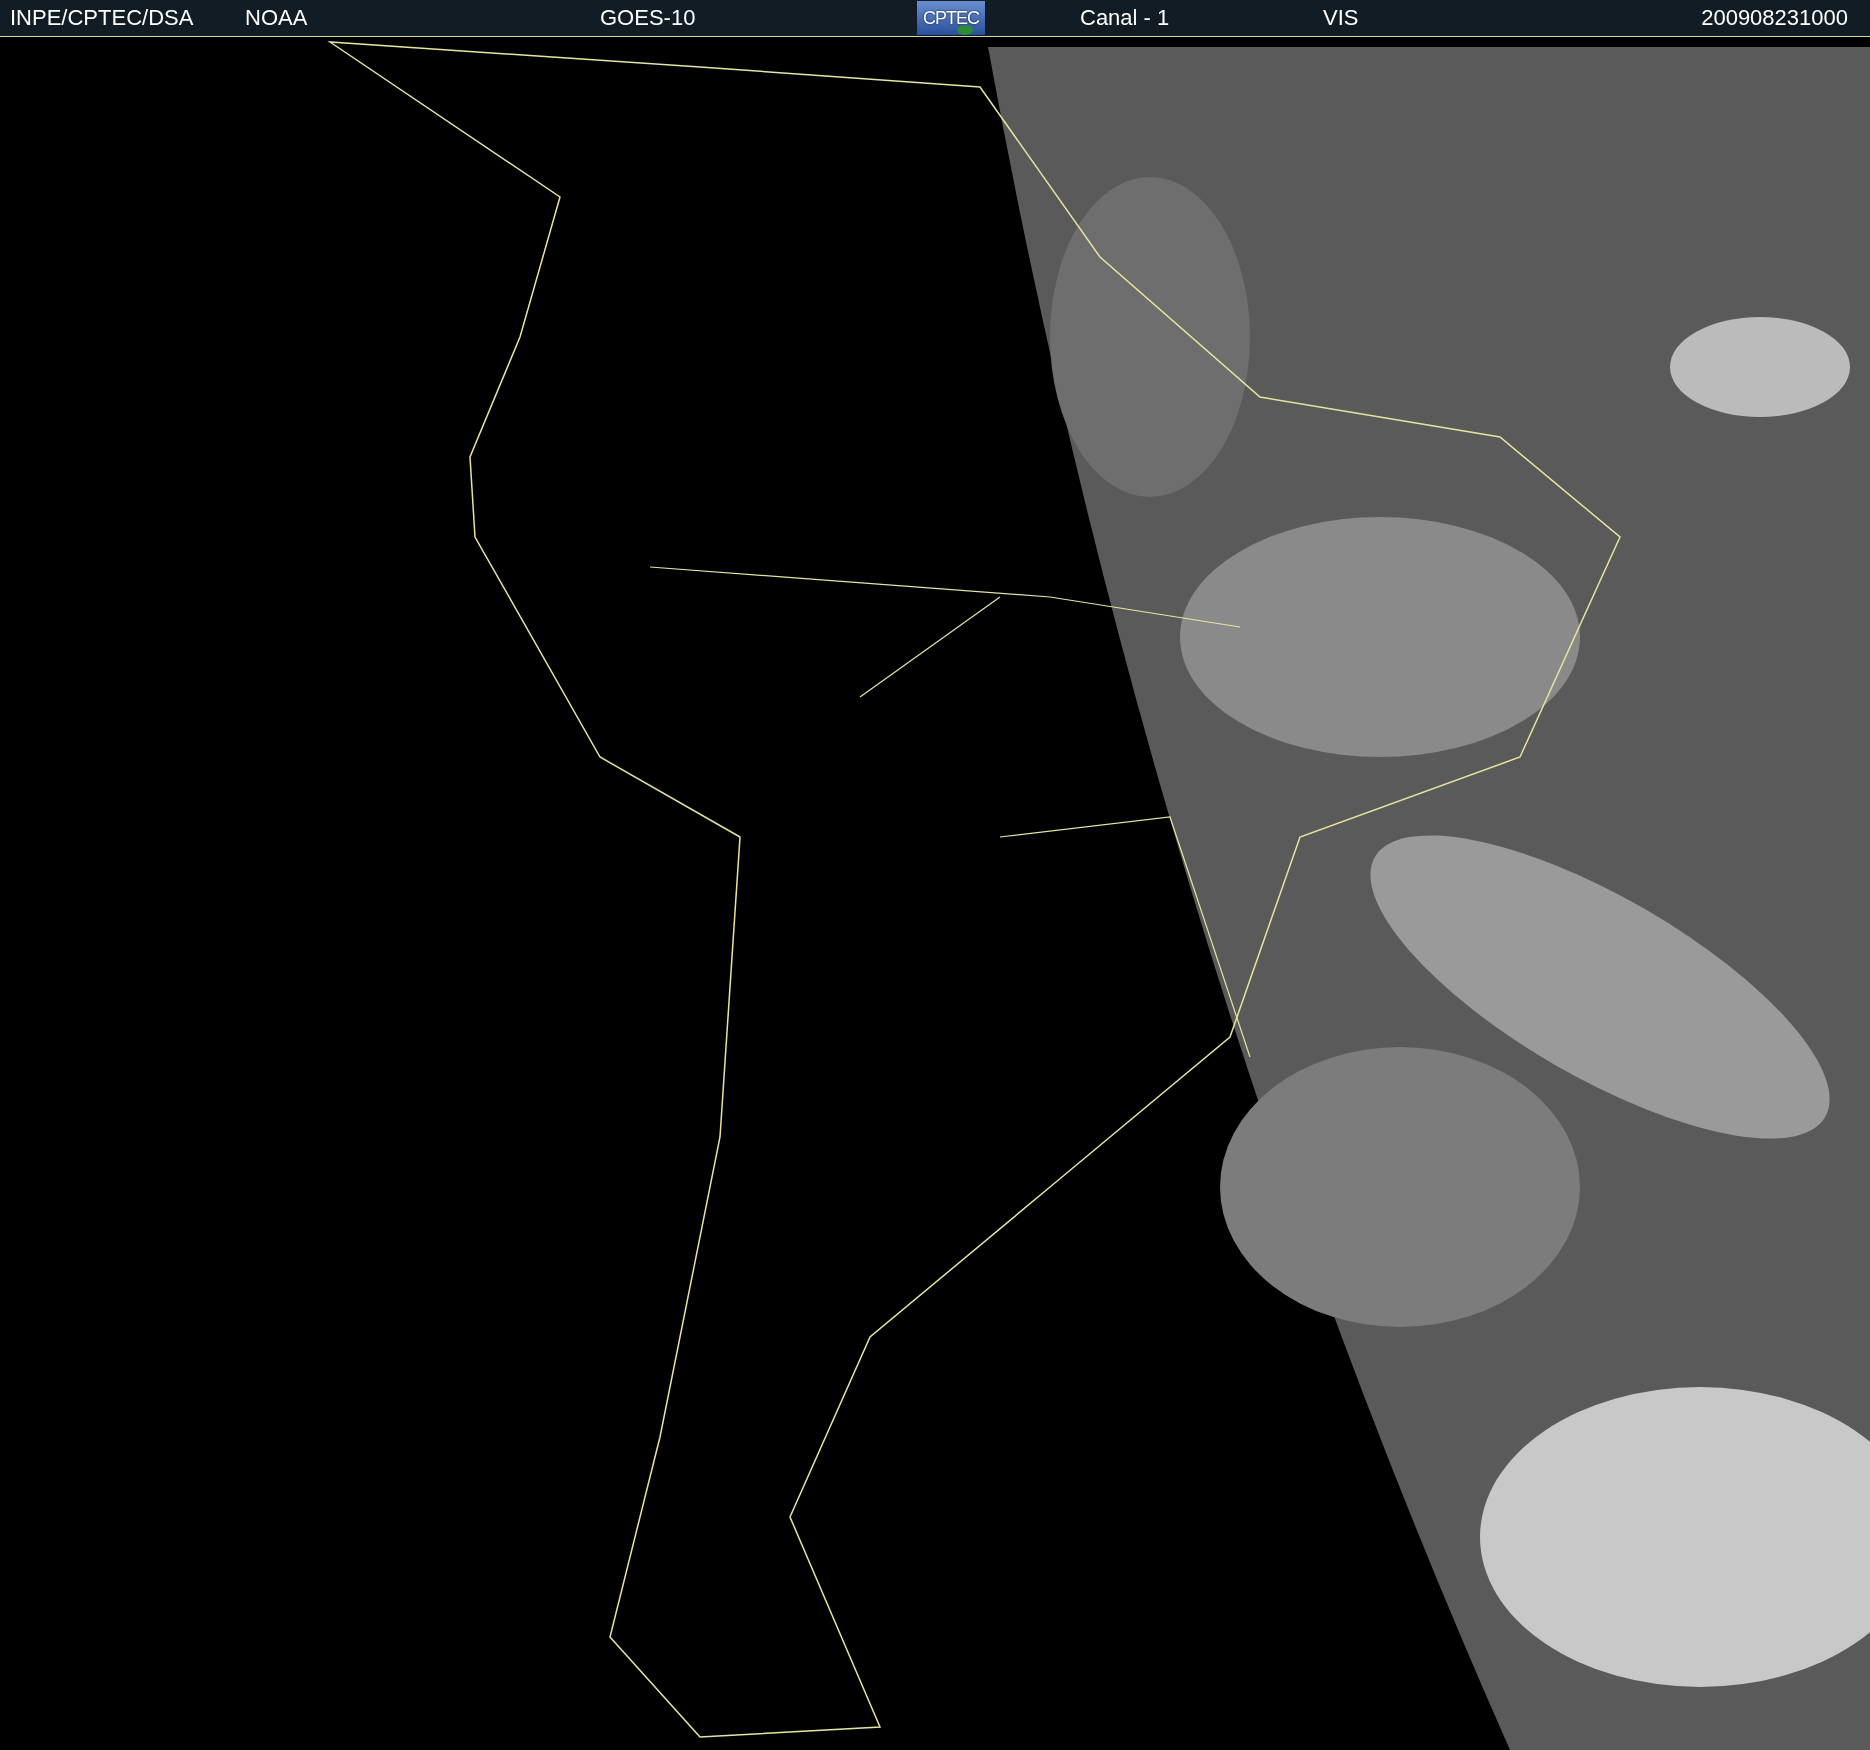  I want to click on header-label: GOES-10, so click(648, 18).